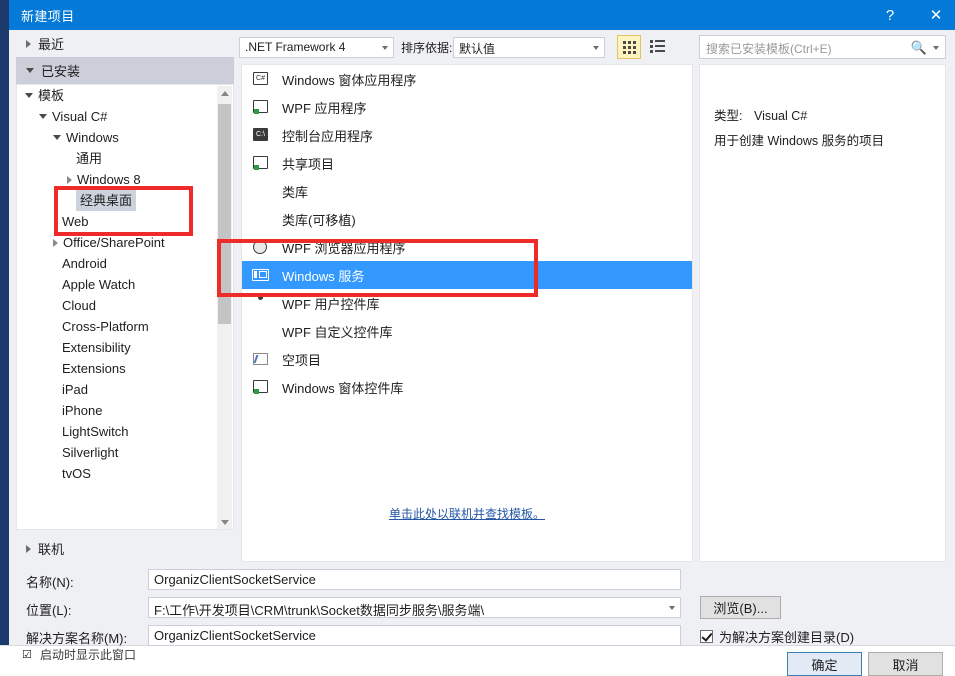  Describe the element at coordinates (261, 359) in the screenshot. I see `empty-project-icon` at that location.